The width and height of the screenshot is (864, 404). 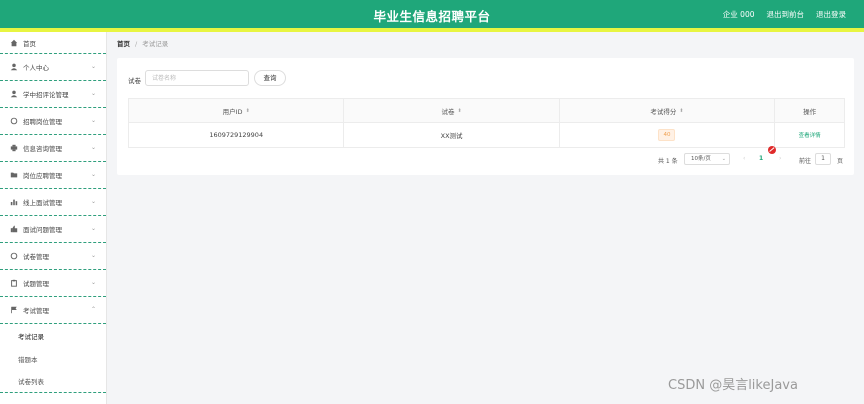 What do you see at coordinates (36, 68) in the screenshot?
I see `sidebar-item-label: 个人中心` at bounding box center [36, 68].